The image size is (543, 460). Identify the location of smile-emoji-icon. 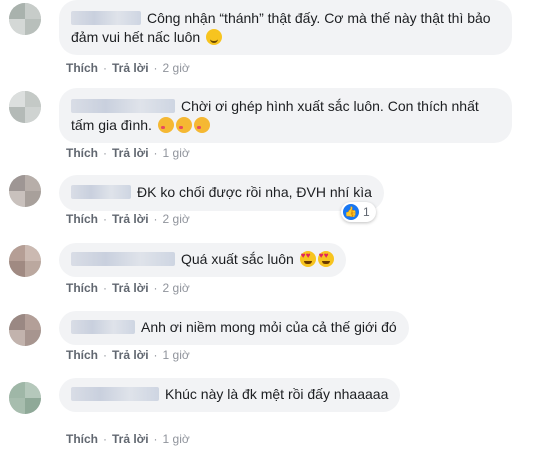
(214, 37).